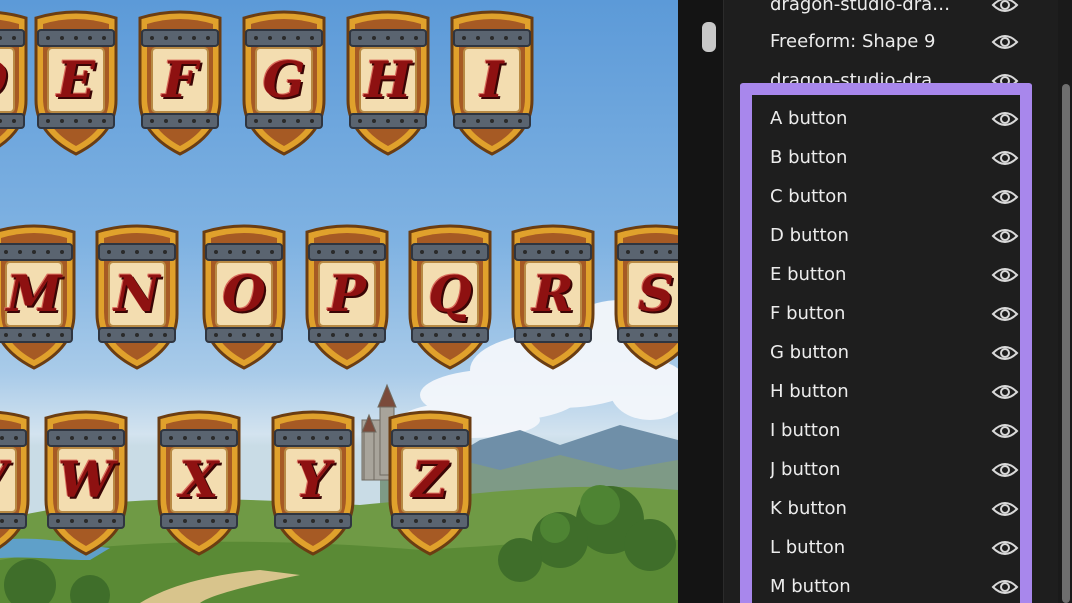  What do you see at coordinates (34, 293) in the screenshot?
I see `shield-letter: M` at bounding box center [34, 293].